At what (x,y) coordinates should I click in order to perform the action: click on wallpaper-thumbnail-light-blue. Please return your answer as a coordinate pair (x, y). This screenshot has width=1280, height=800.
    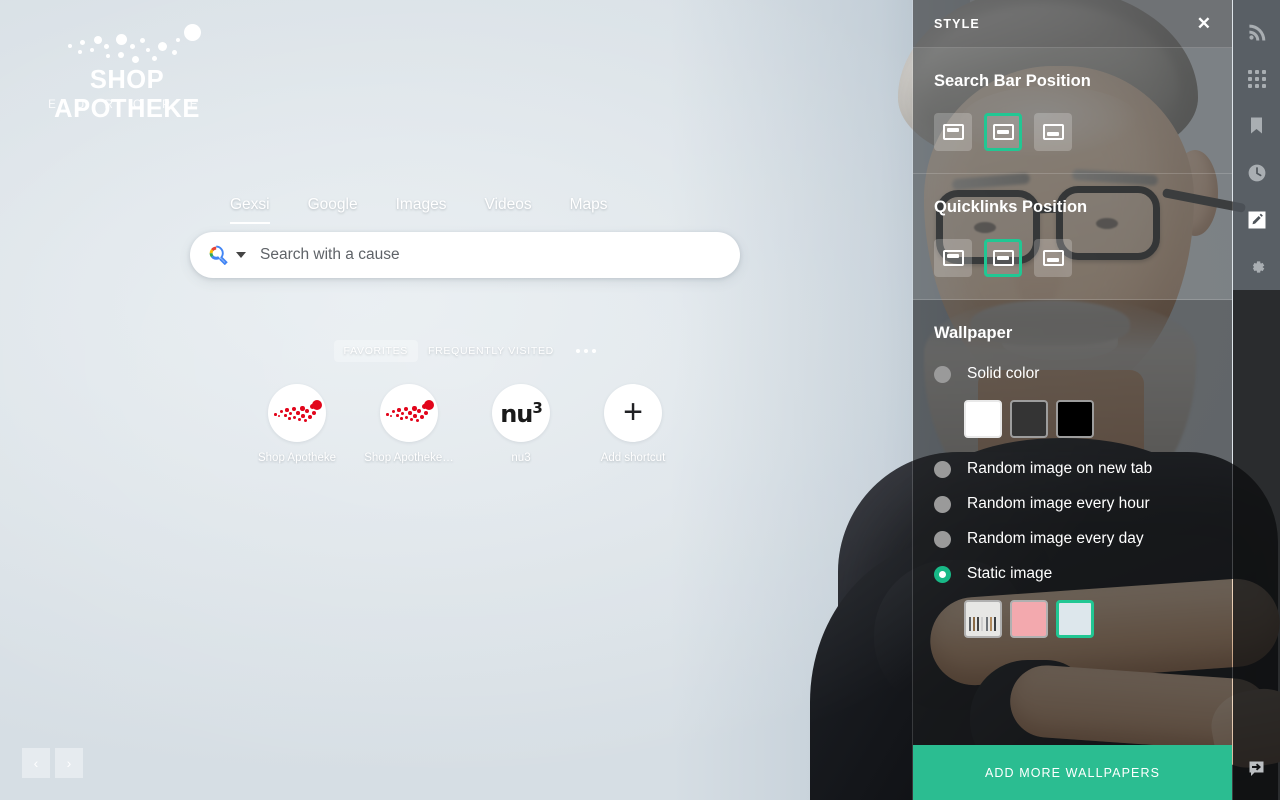
    Looking at the image, I should click on (1075, 619).